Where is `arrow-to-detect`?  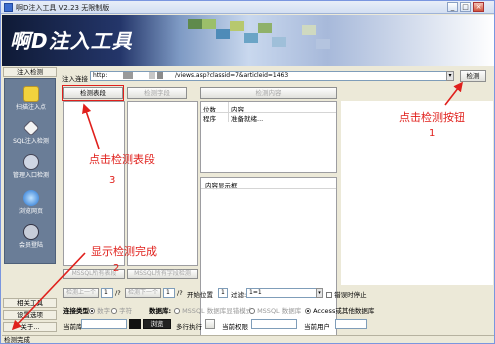 arrow-to-detect is located at coordinates (453, 93).